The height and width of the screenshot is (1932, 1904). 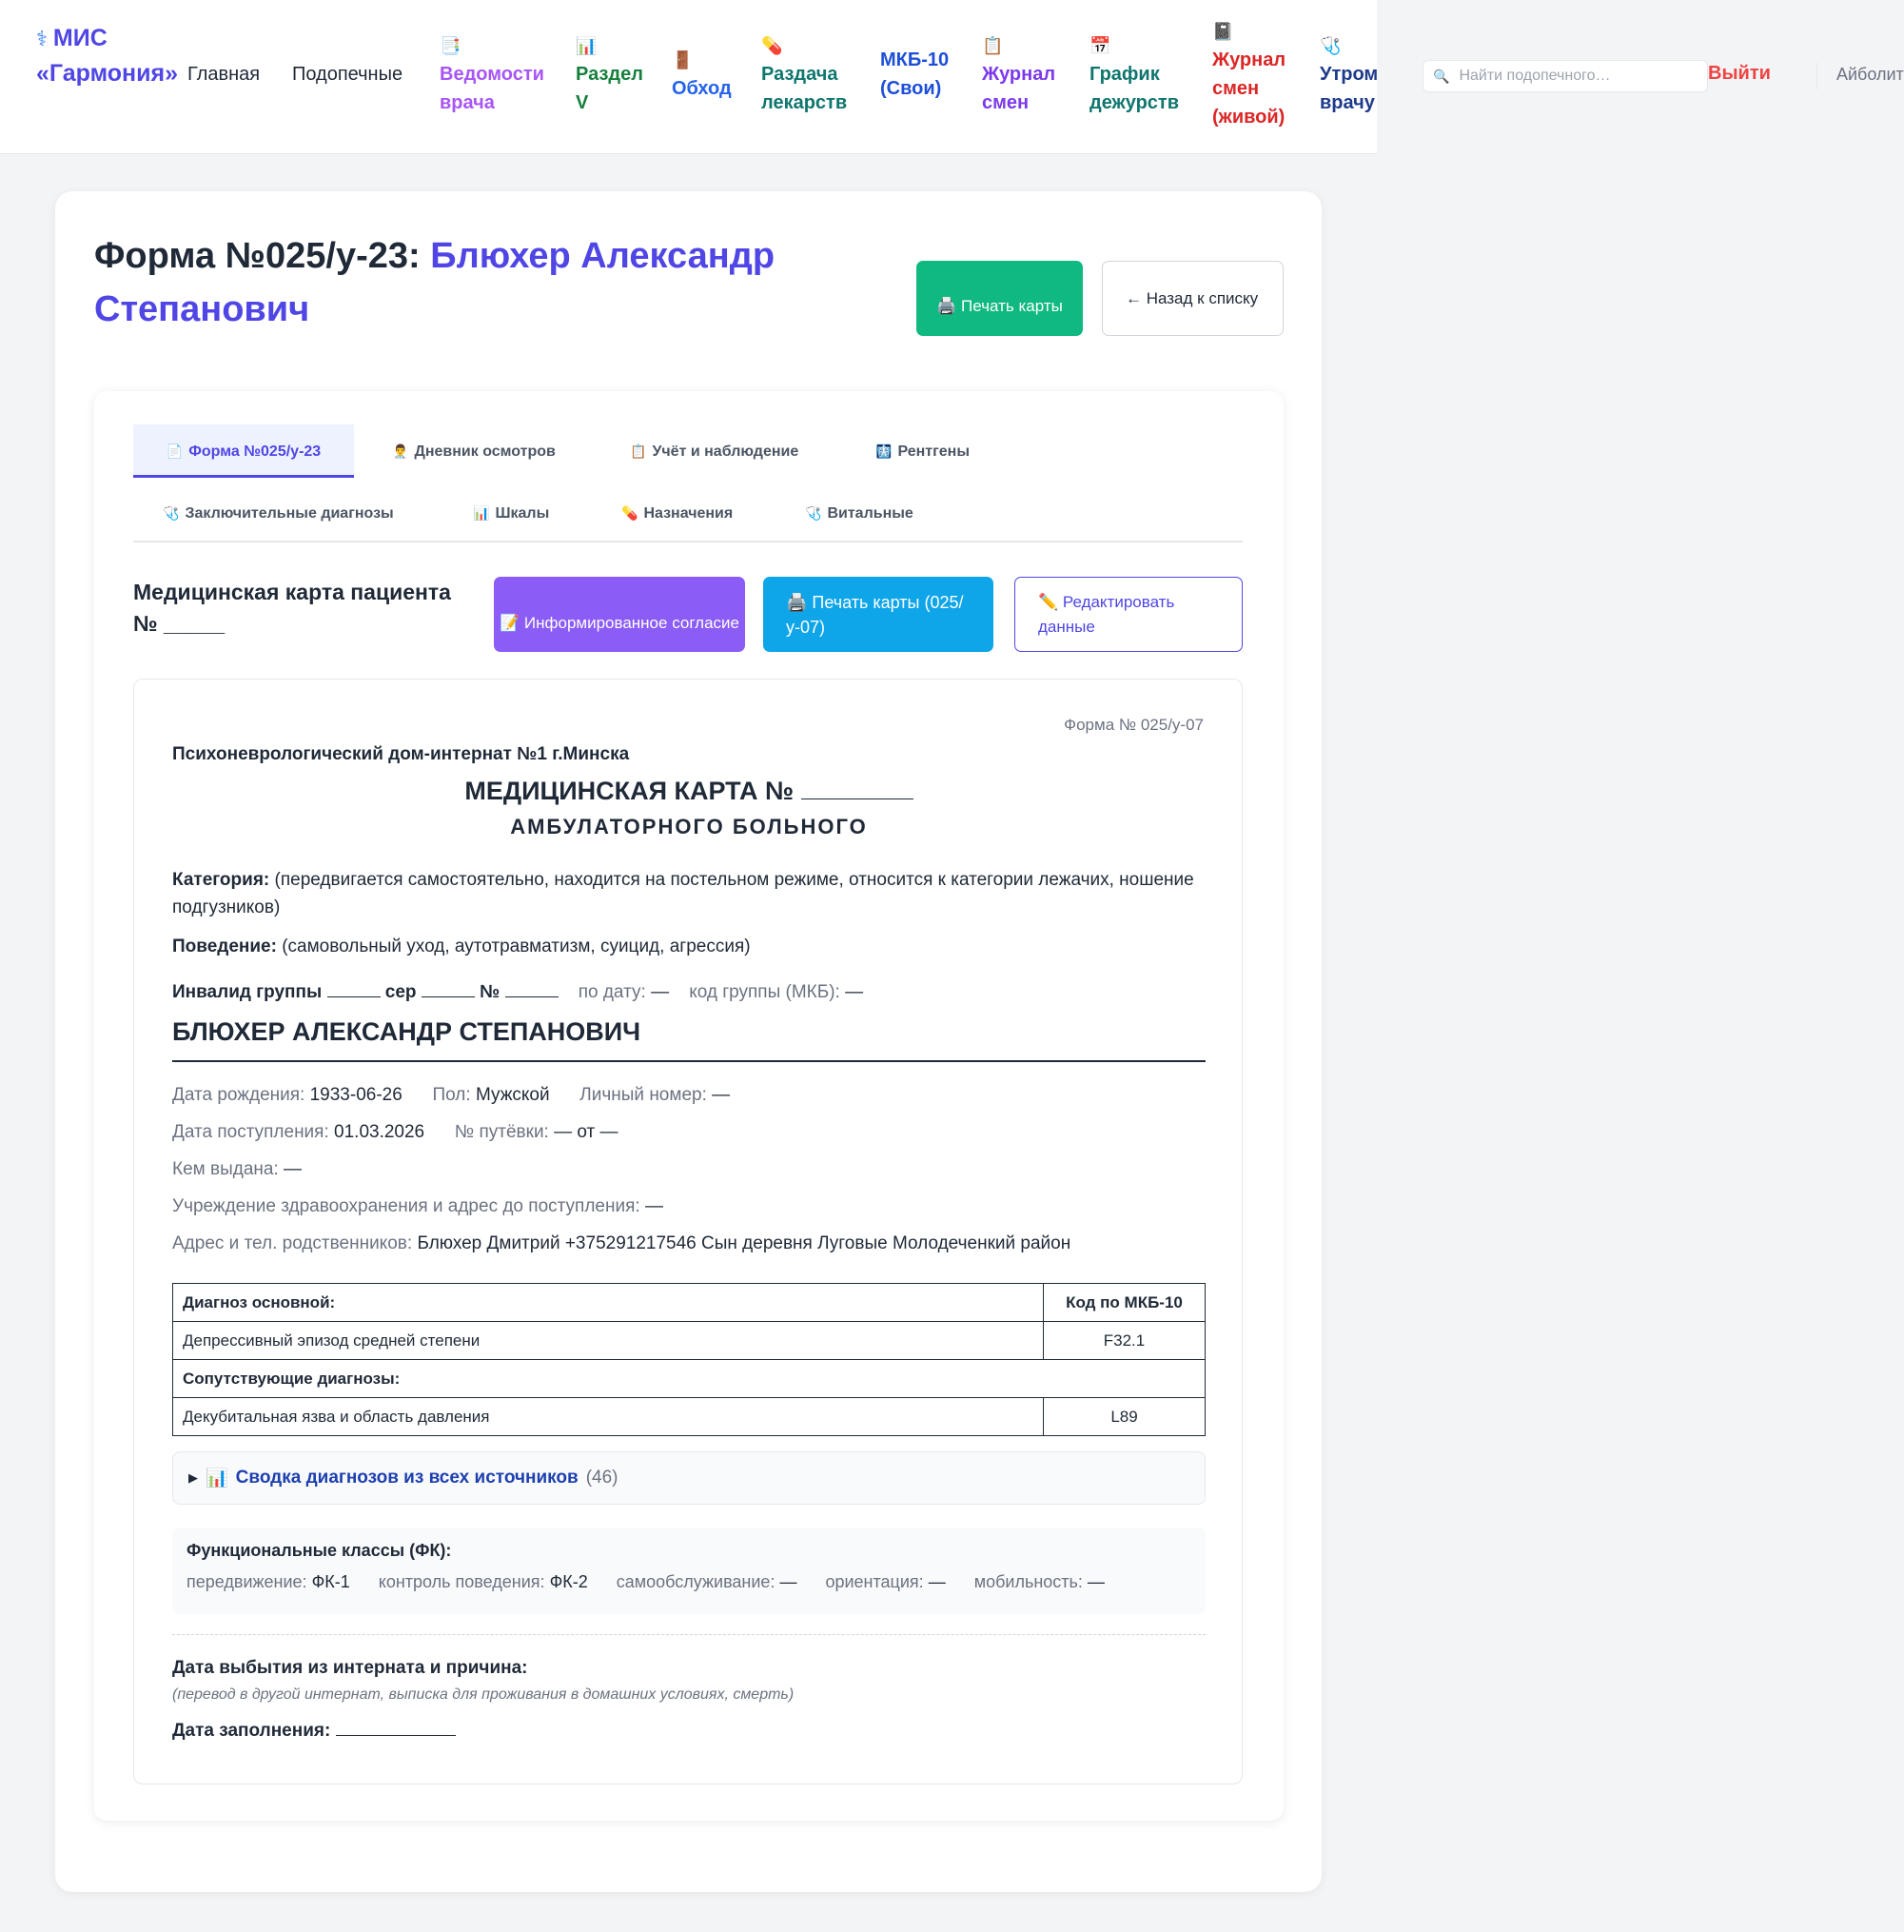 I want to click on by-date-label: по дату:, so click(x=612, y=992).